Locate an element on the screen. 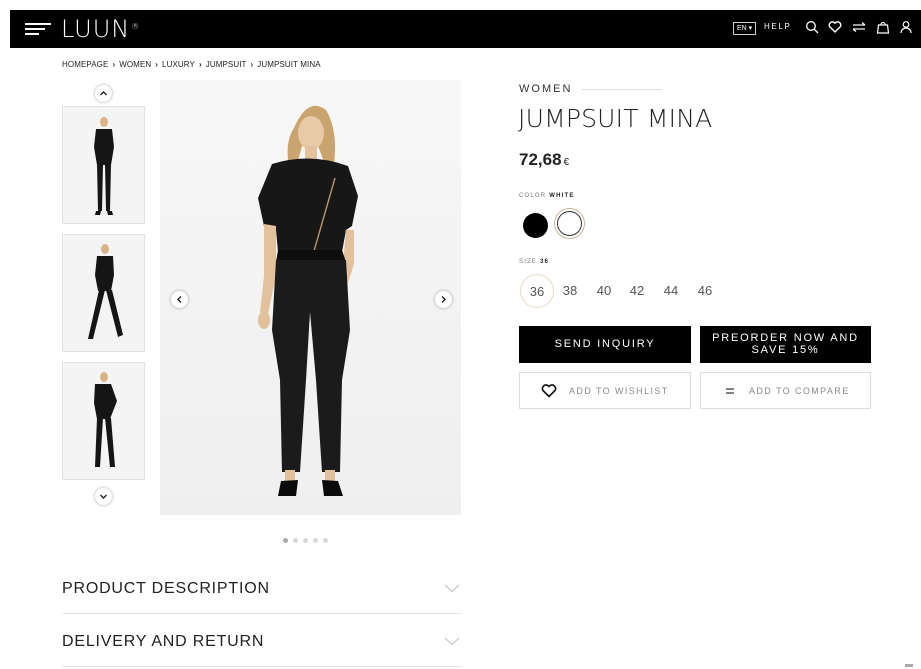 The image size is (921, 669). preorder-button: PREORDER NOW AND SAVE 15% is located at coordinates (785, 344).